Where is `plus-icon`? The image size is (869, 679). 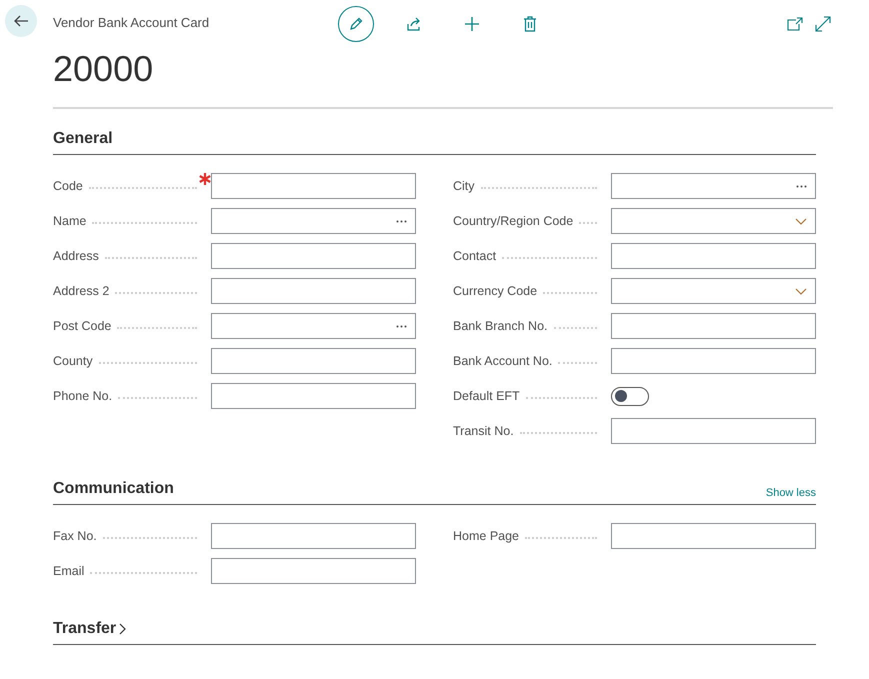
plus-icon is located at coordinates (472, 24).